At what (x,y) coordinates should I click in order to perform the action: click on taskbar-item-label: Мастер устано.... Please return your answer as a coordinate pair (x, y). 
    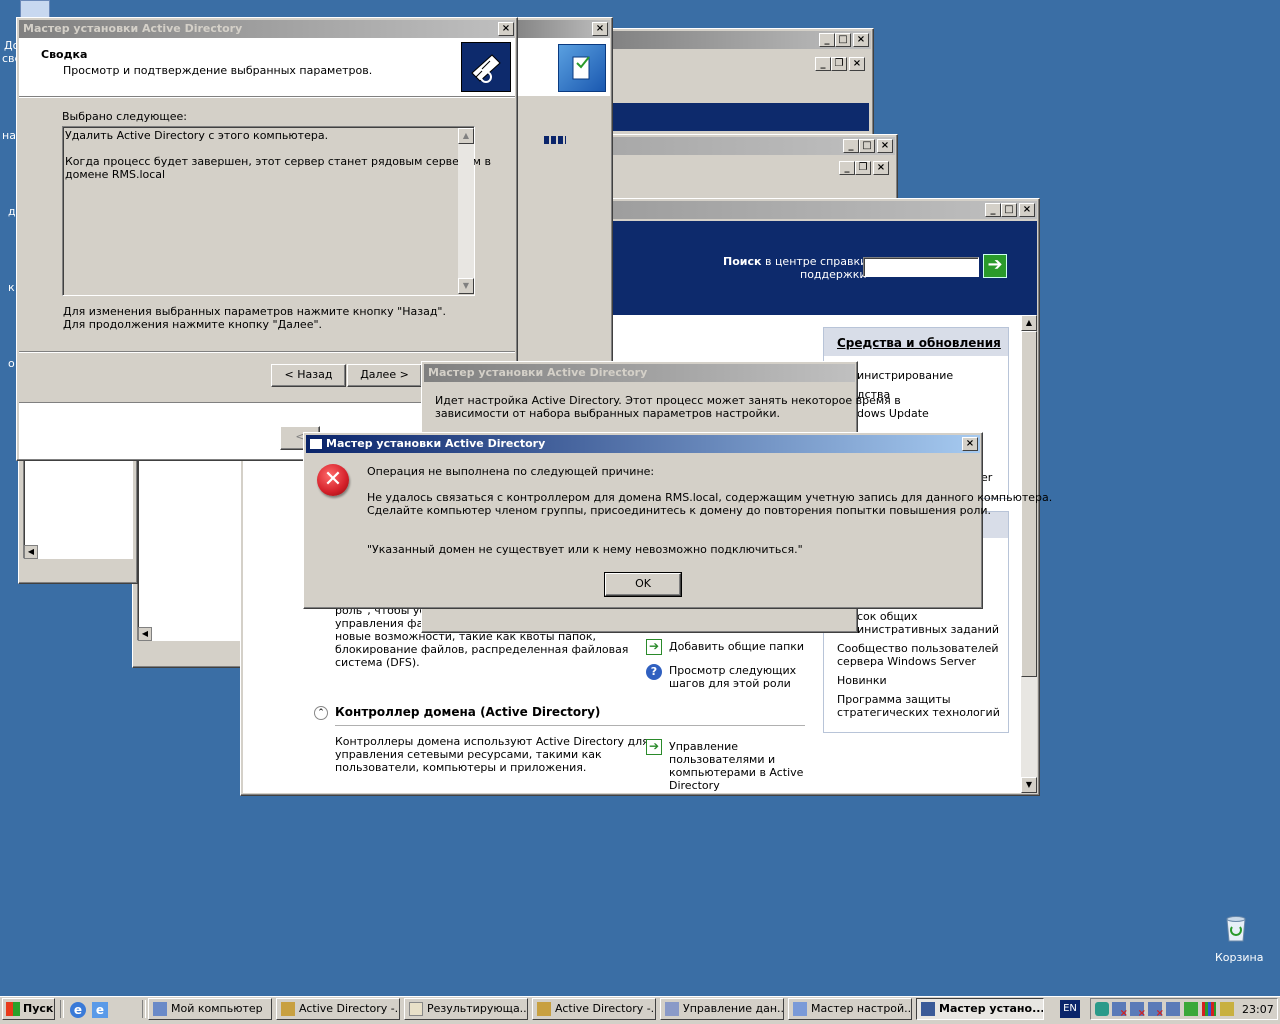
    Looking at the image, I should click on (991, 1008).